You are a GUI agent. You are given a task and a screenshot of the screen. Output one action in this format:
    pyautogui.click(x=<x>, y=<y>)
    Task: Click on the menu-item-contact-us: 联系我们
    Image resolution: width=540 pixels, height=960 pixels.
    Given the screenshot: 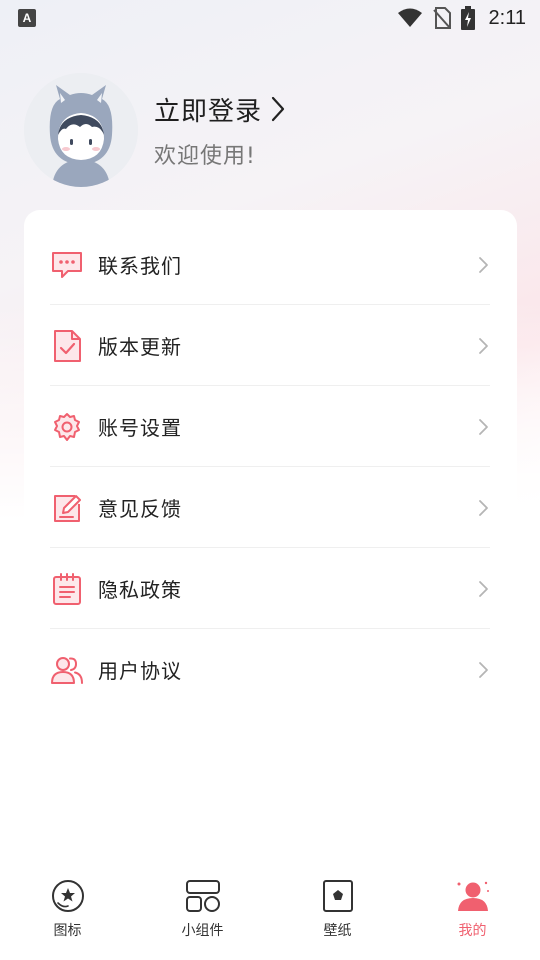 What is the action you would take?
    pyautogui.click(x=270, y=264)
    